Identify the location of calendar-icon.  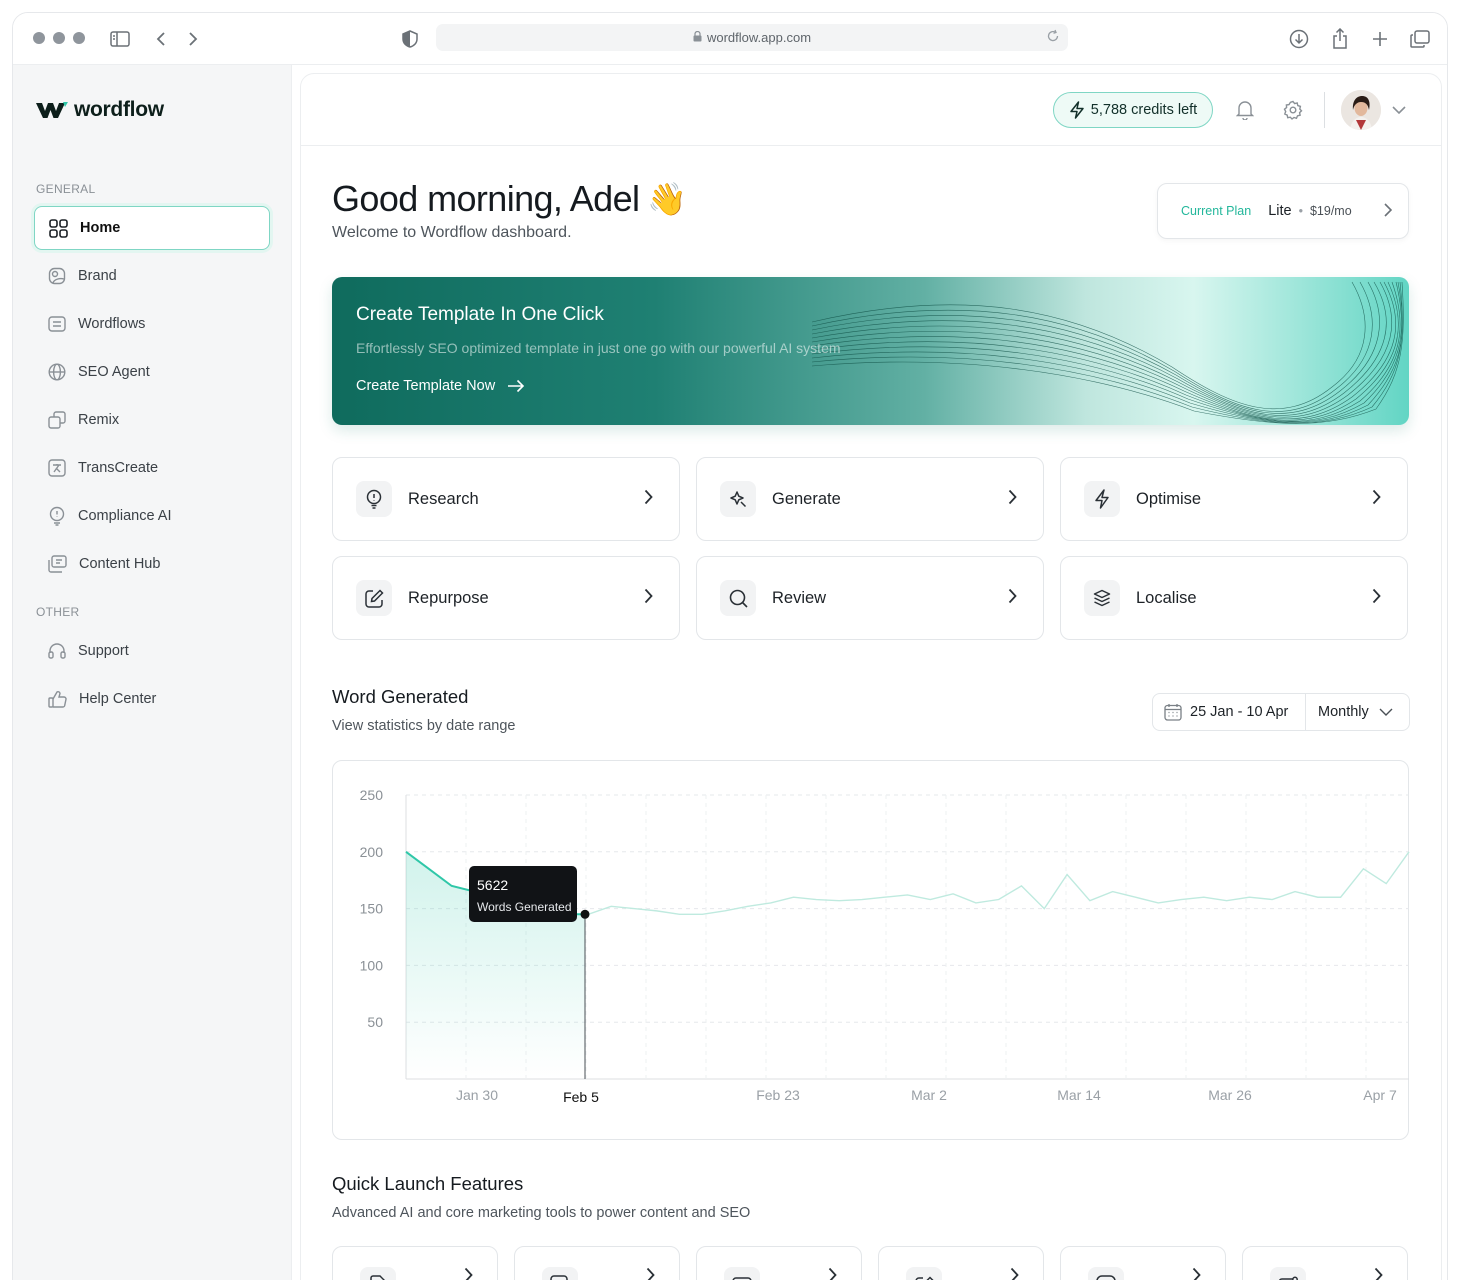
(1173, 712).